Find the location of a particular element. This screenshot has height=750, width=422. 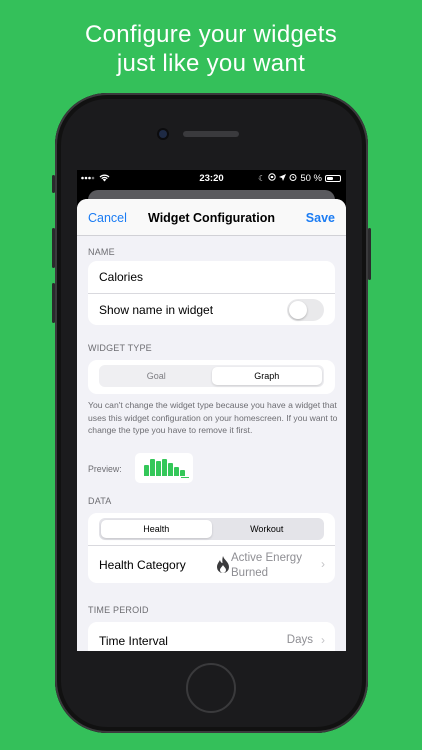

front-camera is located at coordinates (163, 134).